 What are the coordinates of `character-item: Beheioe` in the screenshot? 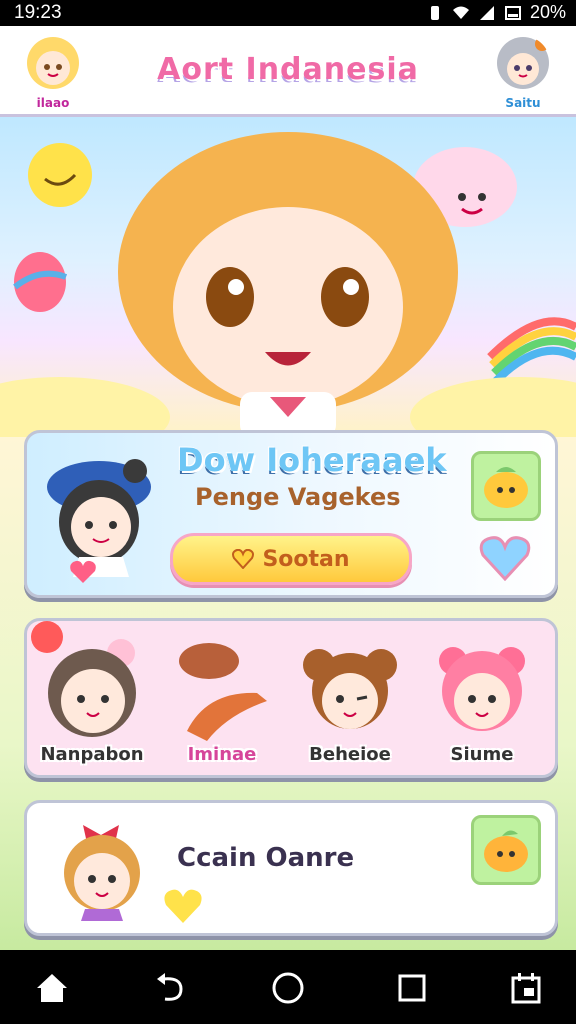 It's located at (350, 701).